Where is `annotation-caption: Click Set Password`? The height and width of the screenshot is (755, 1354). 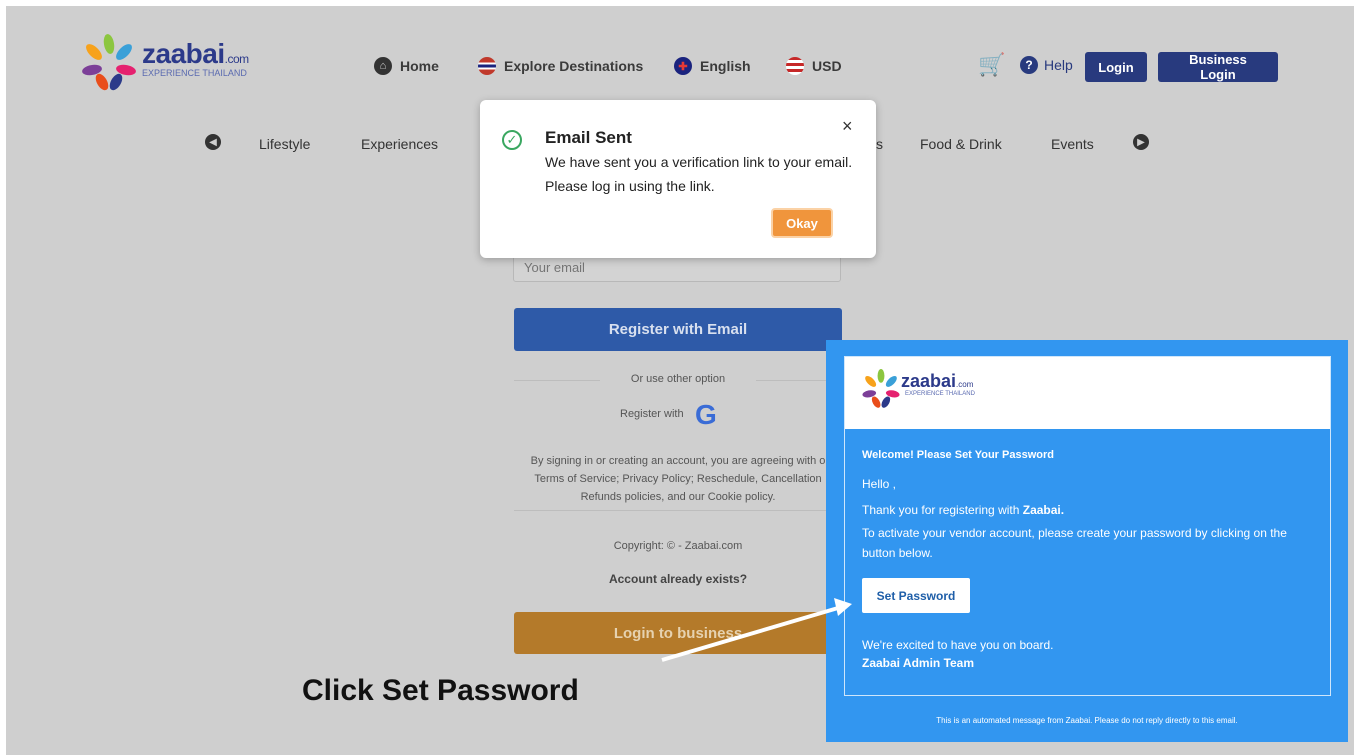 annotation-caption: Click Set Password is located at coordinates (440, 690).